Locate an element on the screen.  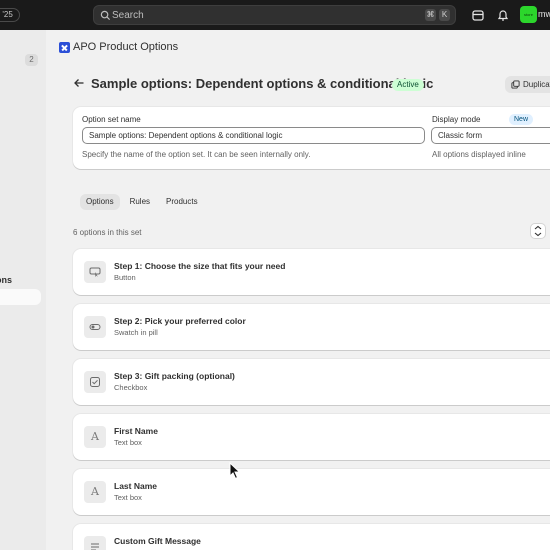
top-bar: er '25 Search ⌘ K store mw is located at coordinates (275, 15).